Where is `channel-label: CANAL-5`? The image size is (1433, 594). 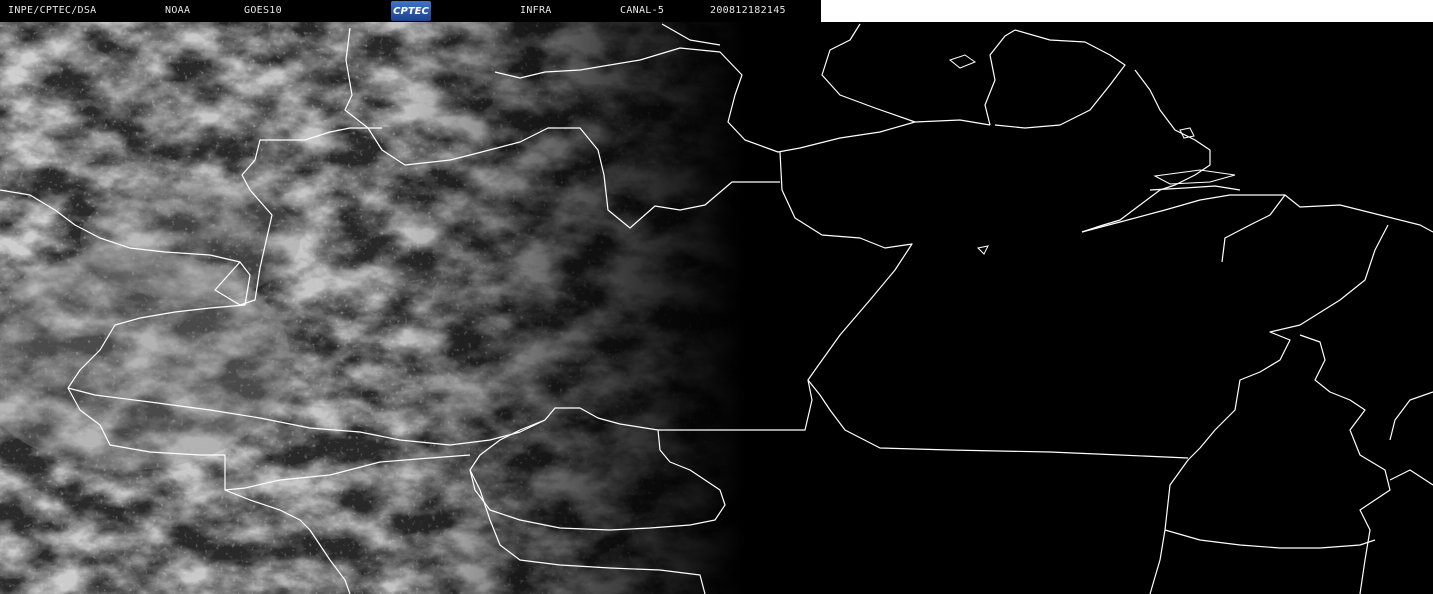
channel-label: CANAL-5 is located at coordinates (642, 10).